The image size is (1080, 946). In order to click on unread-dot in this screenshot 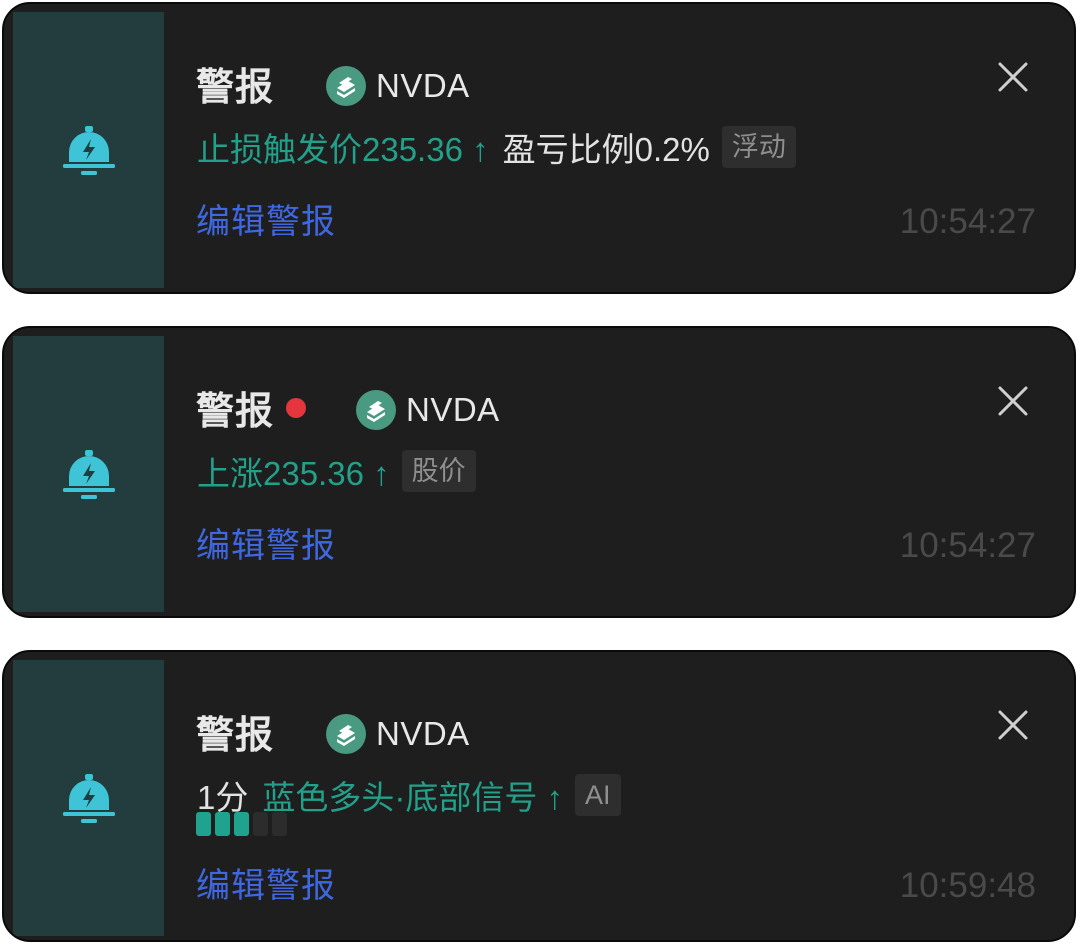, I will do `click(296, 408)`.